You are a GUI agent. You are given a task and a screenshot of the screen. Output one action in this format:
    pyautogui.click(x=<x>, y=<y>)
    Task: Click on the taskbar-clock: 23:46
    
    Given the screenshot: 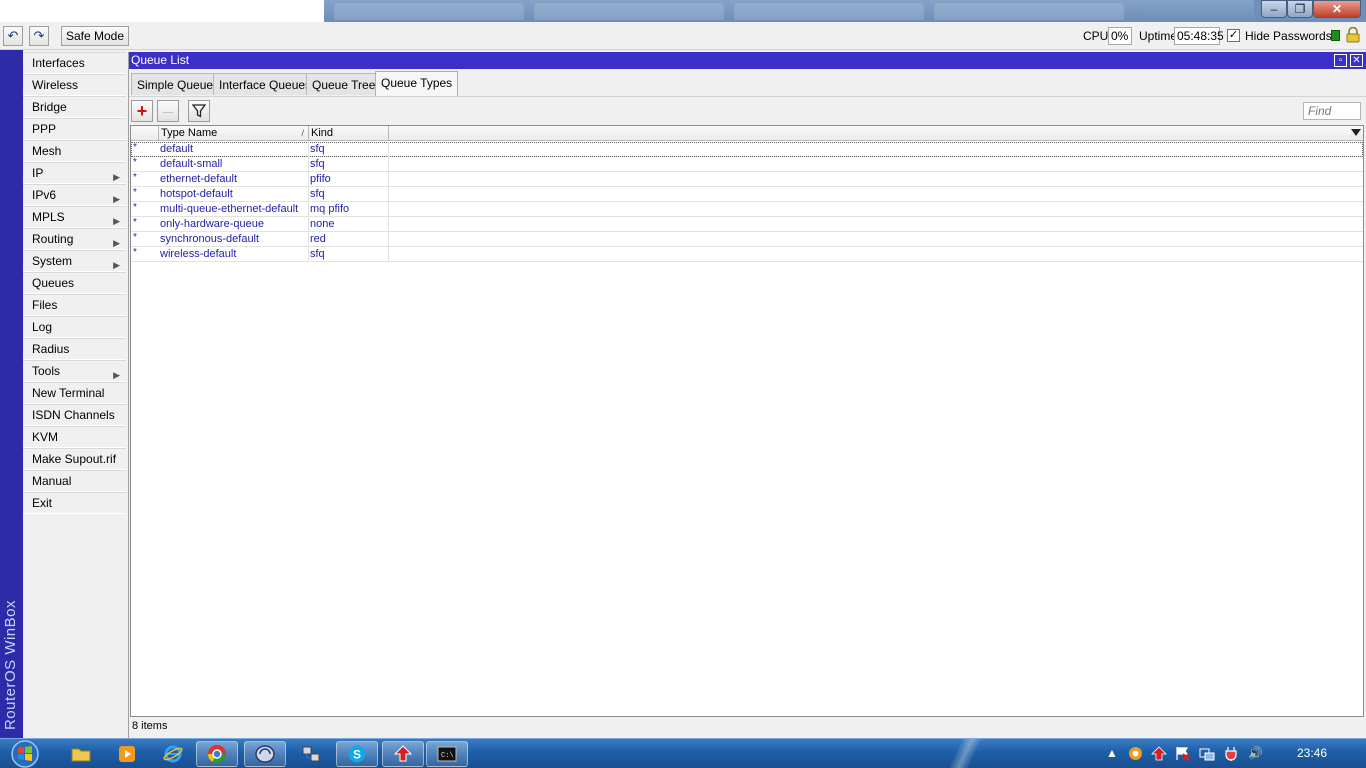 What is the action you would take?
    pyautogui.click(x=1312, y=753)
    